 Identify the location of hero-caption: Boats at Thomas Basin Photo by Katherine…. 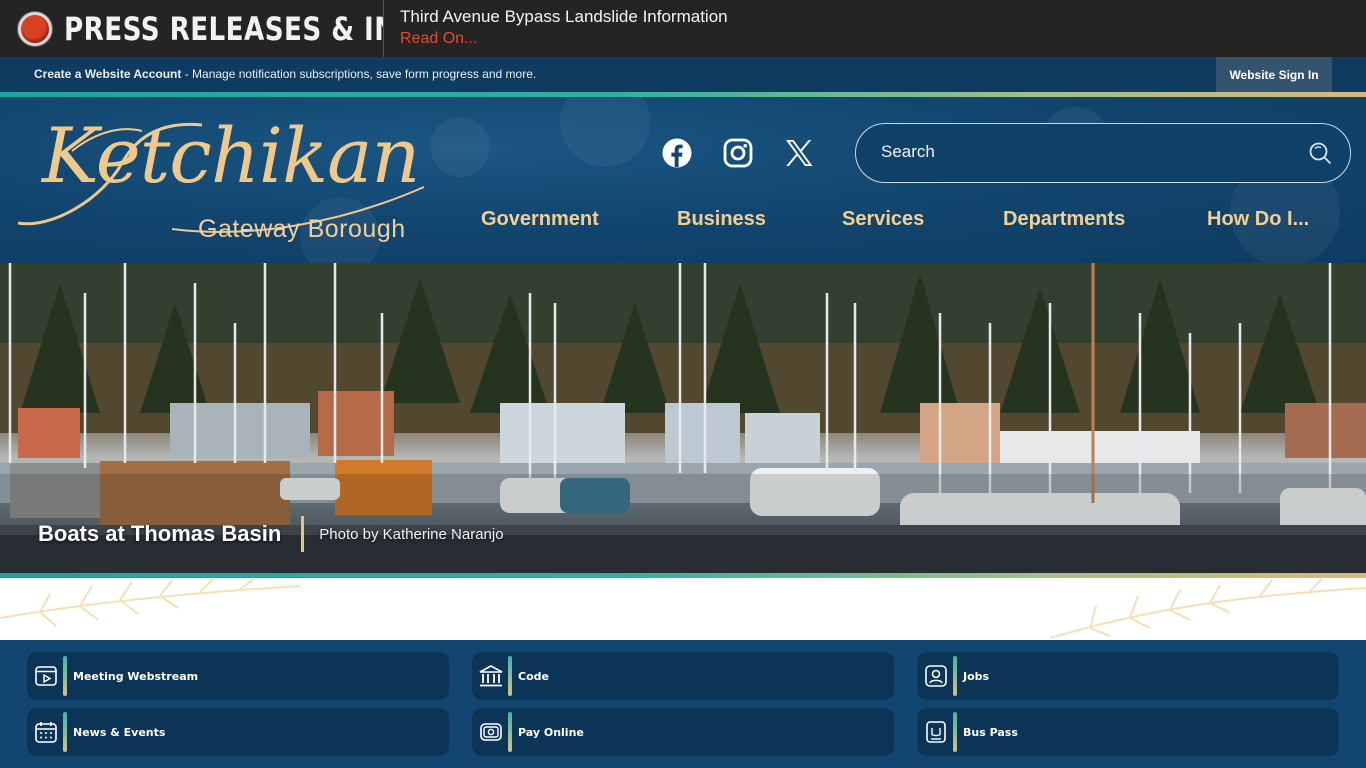
(271, 534).